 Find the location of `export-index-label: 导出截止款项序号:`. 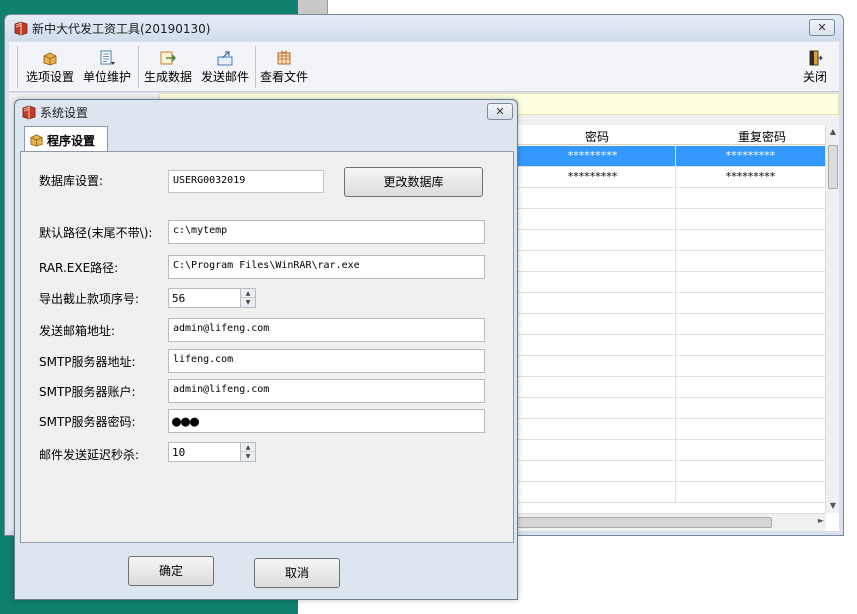

export-index-label: 导出截止款项序号: is located at coordinates (89, 299).